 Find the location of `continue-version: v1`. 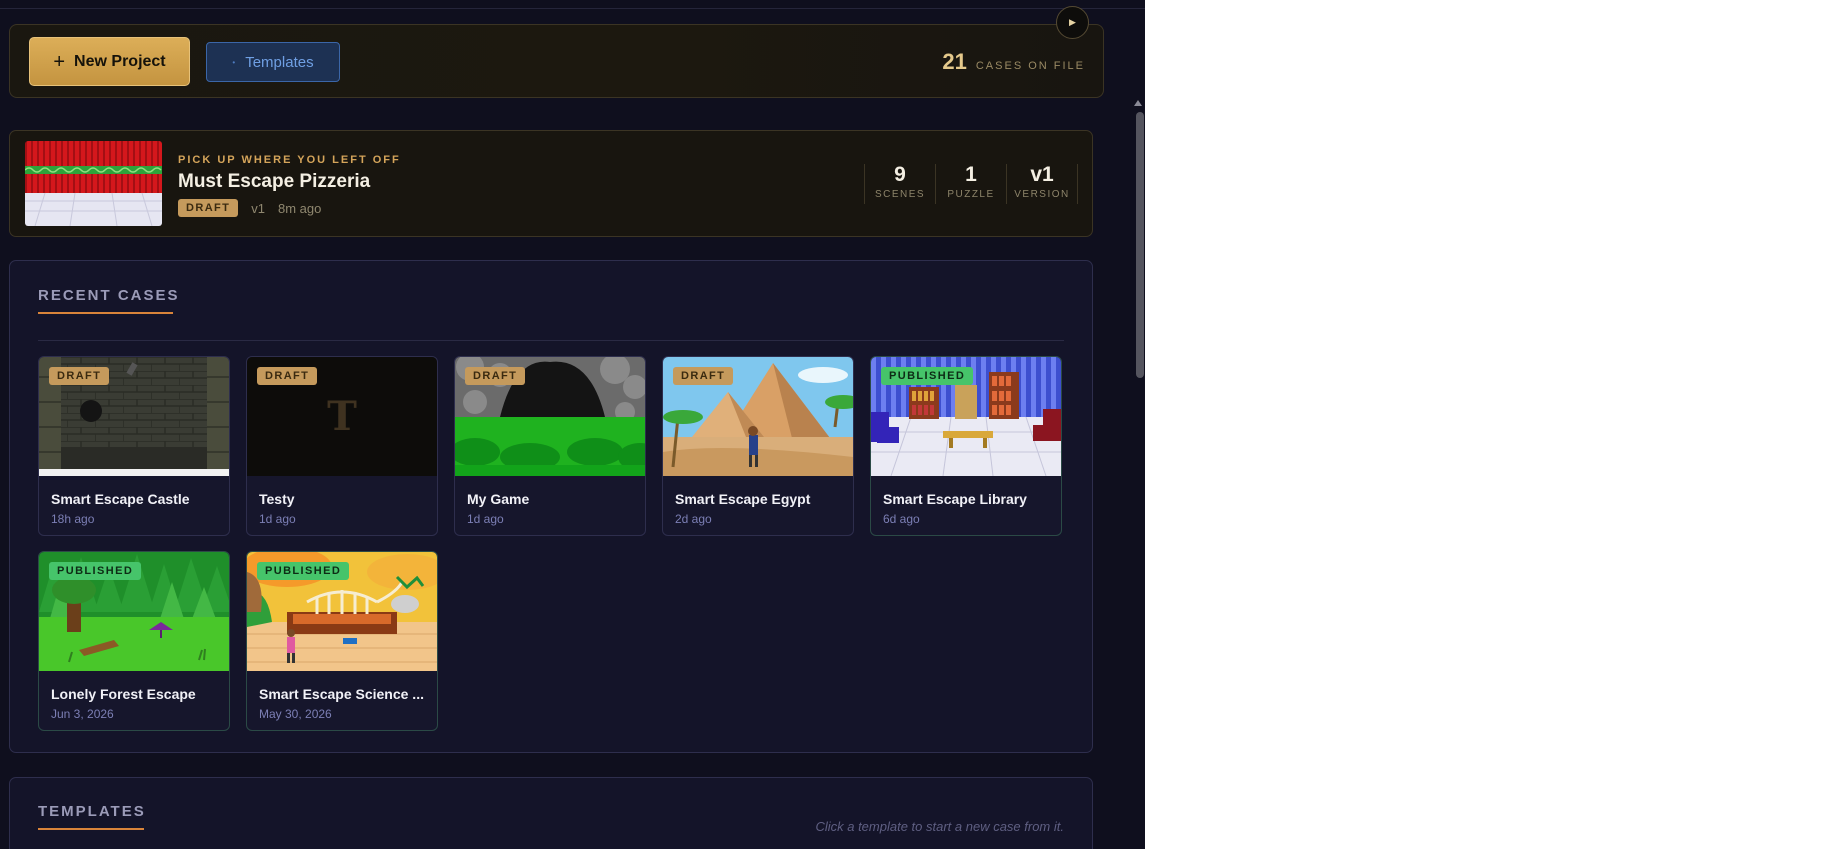

continue-version: v1 is located at coordinates (258, 208).